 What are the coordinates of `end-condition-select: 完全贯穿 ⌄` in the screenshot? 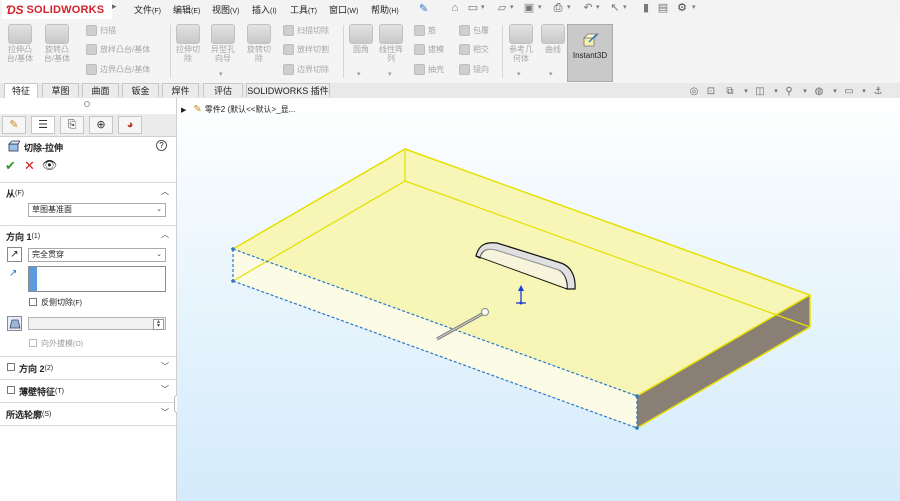 It's located at (97, 255).